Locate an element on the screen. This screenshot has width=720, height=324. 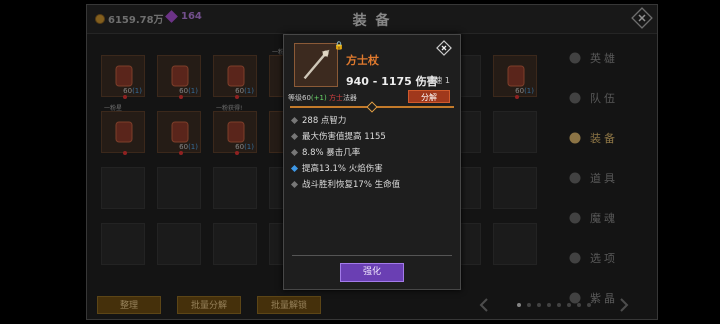
item-requirements: 等级60(+1) 方士法器 is located at coordinates (322, 98).